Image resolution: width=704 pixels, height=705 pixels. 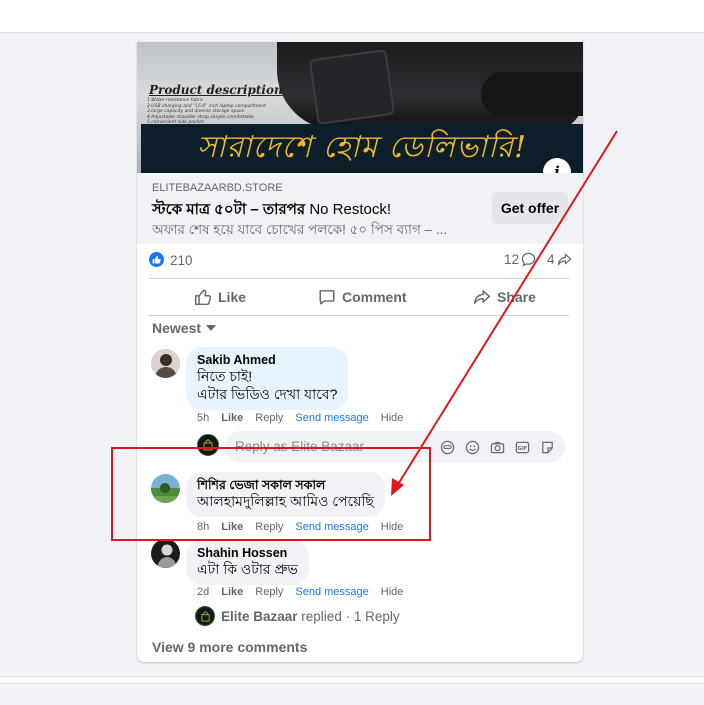 I want to click on sort-label: Newest, so click(x=177, y=328).